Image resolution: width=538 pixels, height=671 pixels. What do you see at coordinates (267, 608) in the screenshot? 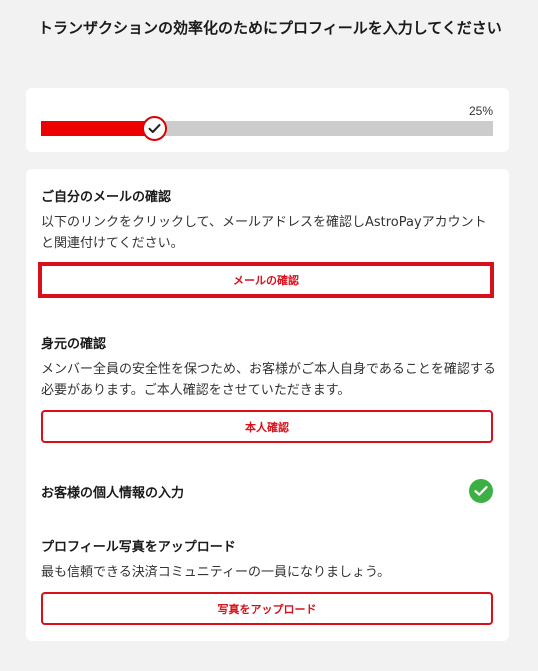
I see `upload-photo-button: 写真をアップロード` at bounding box center [267, 608].